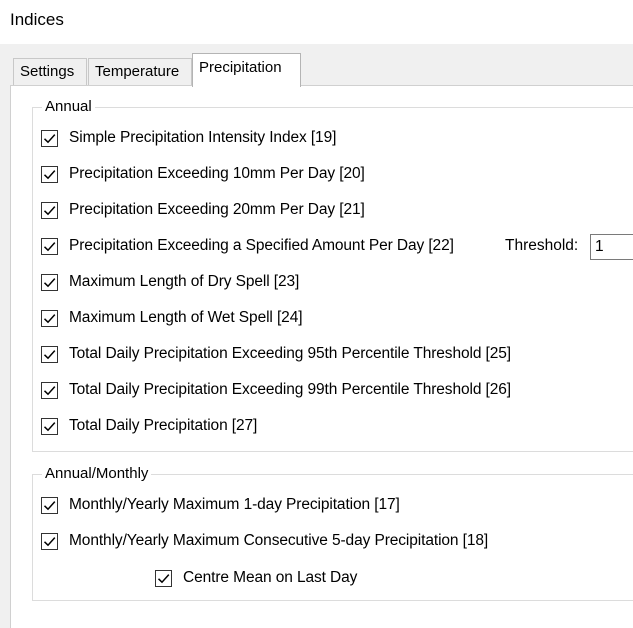 The width and height of the screenshot is (633, 628). Describe the element at coordinates (246, 70) in the screenshot. I see `tab-precipitation: Precipitation` at that location.